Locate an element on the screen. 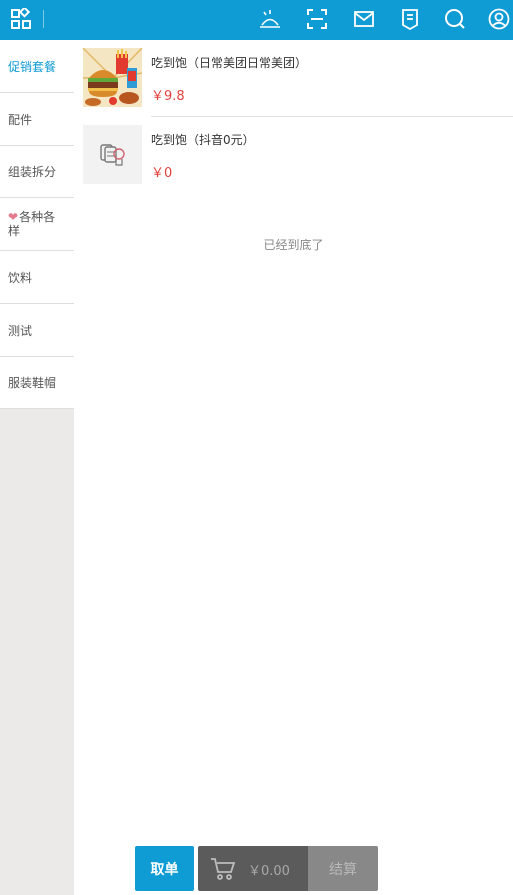  sidebar-item-test: 测试 is located at coordinates (37, 330).